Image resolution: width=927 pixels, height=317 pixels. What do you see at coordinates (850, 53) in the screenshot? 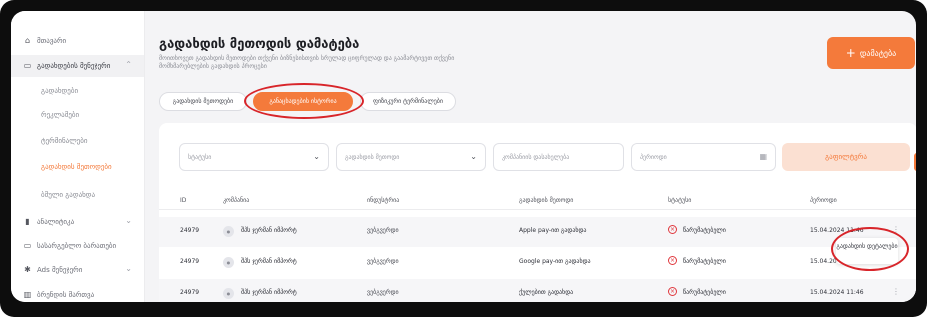
I see `plus-icon: +` at bounding box center [850, 53].